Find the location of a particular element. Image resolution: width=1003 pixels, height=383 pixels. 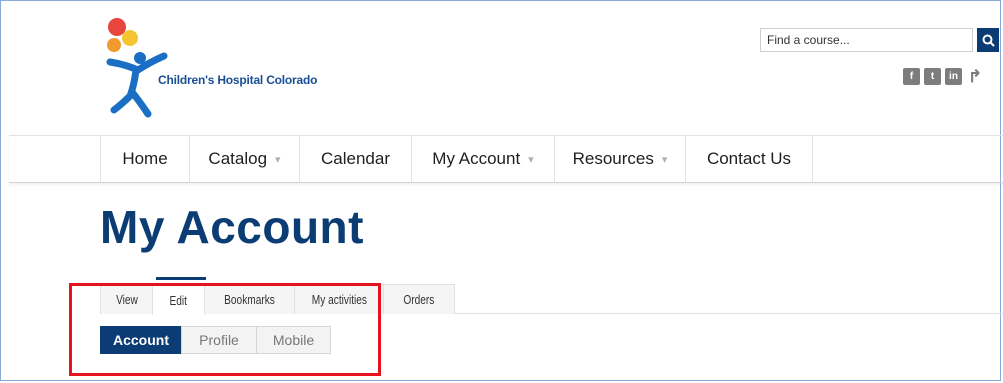

nav-item-my-account: My Account ▾ is located at coordinates (482, 159).